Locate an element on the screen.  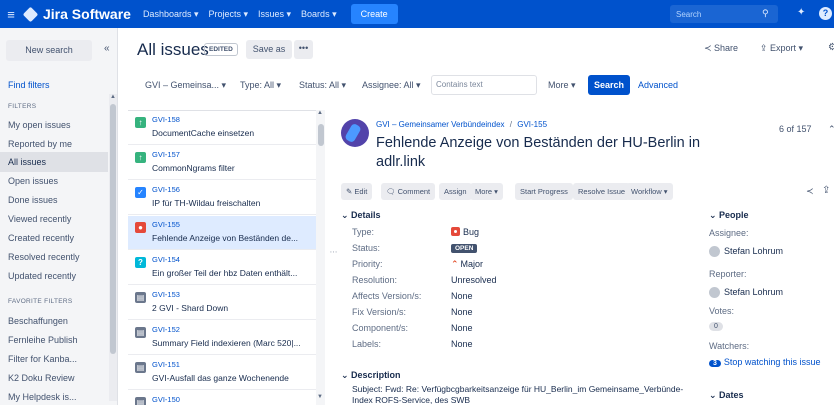
votes-count: 0 is located at coordinates (716, 326).